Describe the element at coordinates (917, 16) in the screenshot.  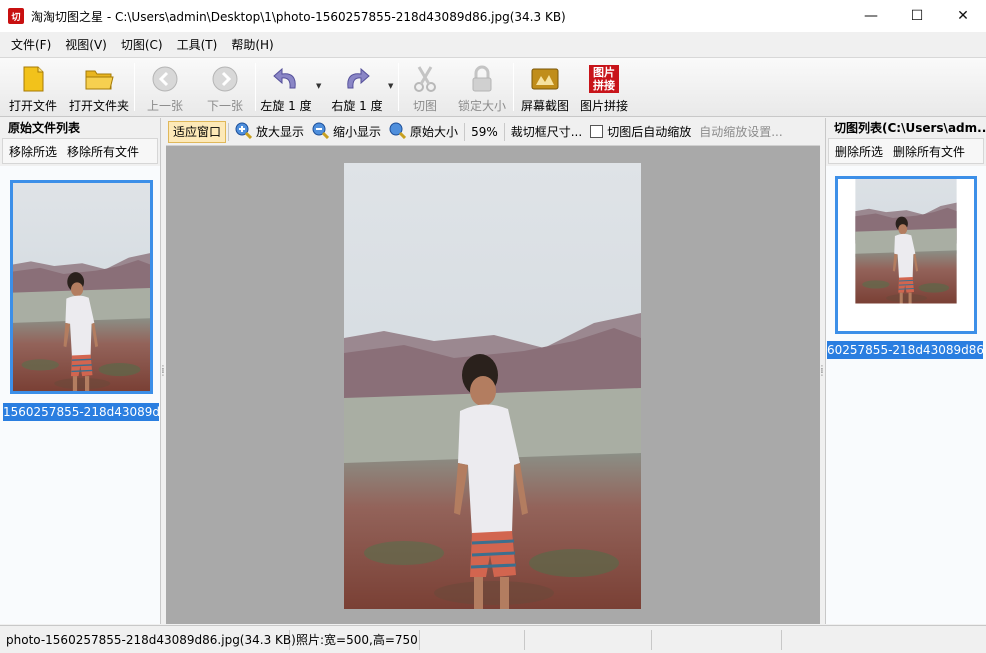
I see `maximize-button: ☐` at that location.